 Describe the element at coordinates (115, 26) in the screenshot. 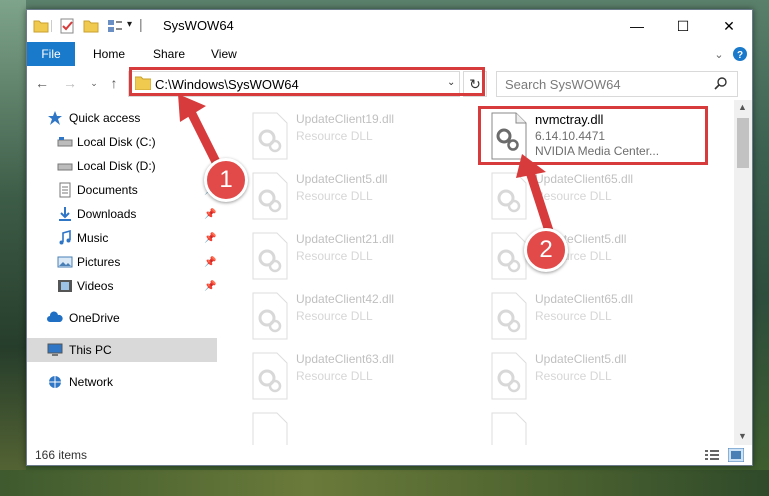

I see `view-options-icon` at that location.